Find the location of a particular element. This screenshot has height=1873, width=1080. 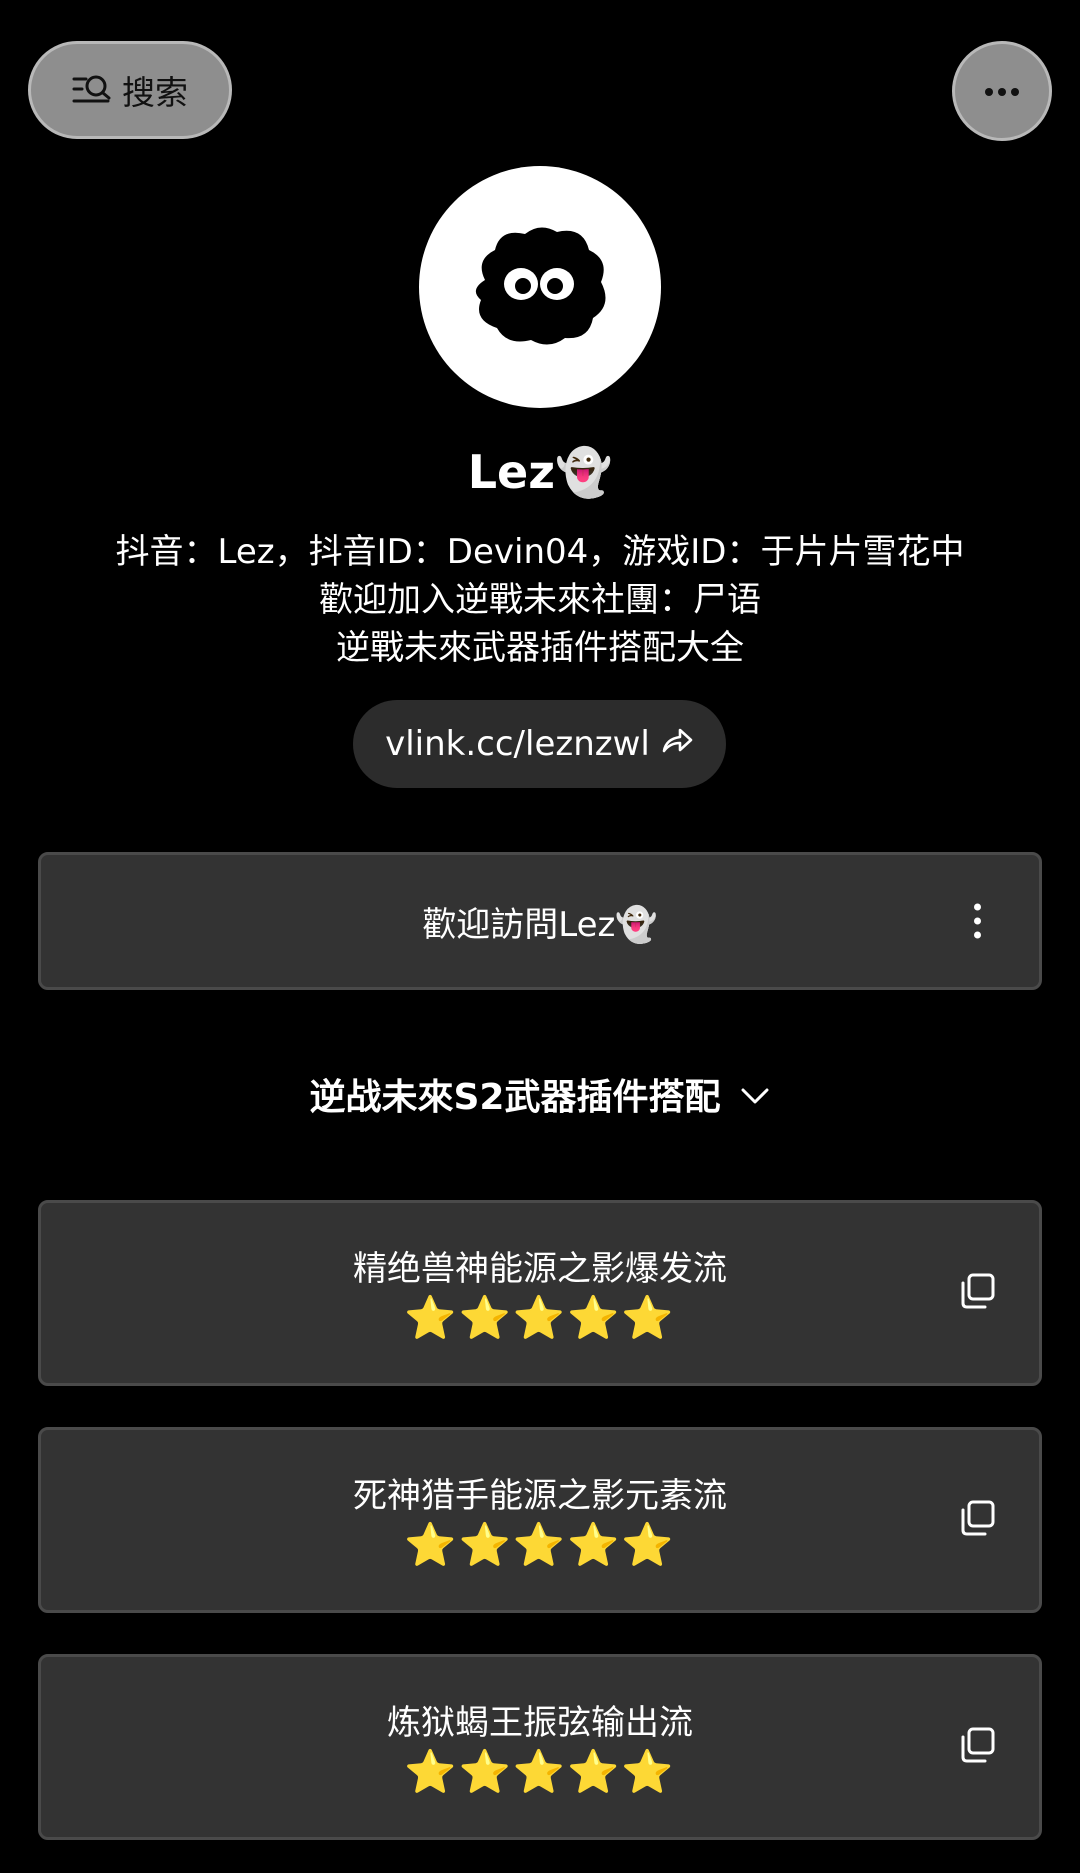

item-title: 炼狱蝎王振弦输出流 is located at coordinates (540, 1723).